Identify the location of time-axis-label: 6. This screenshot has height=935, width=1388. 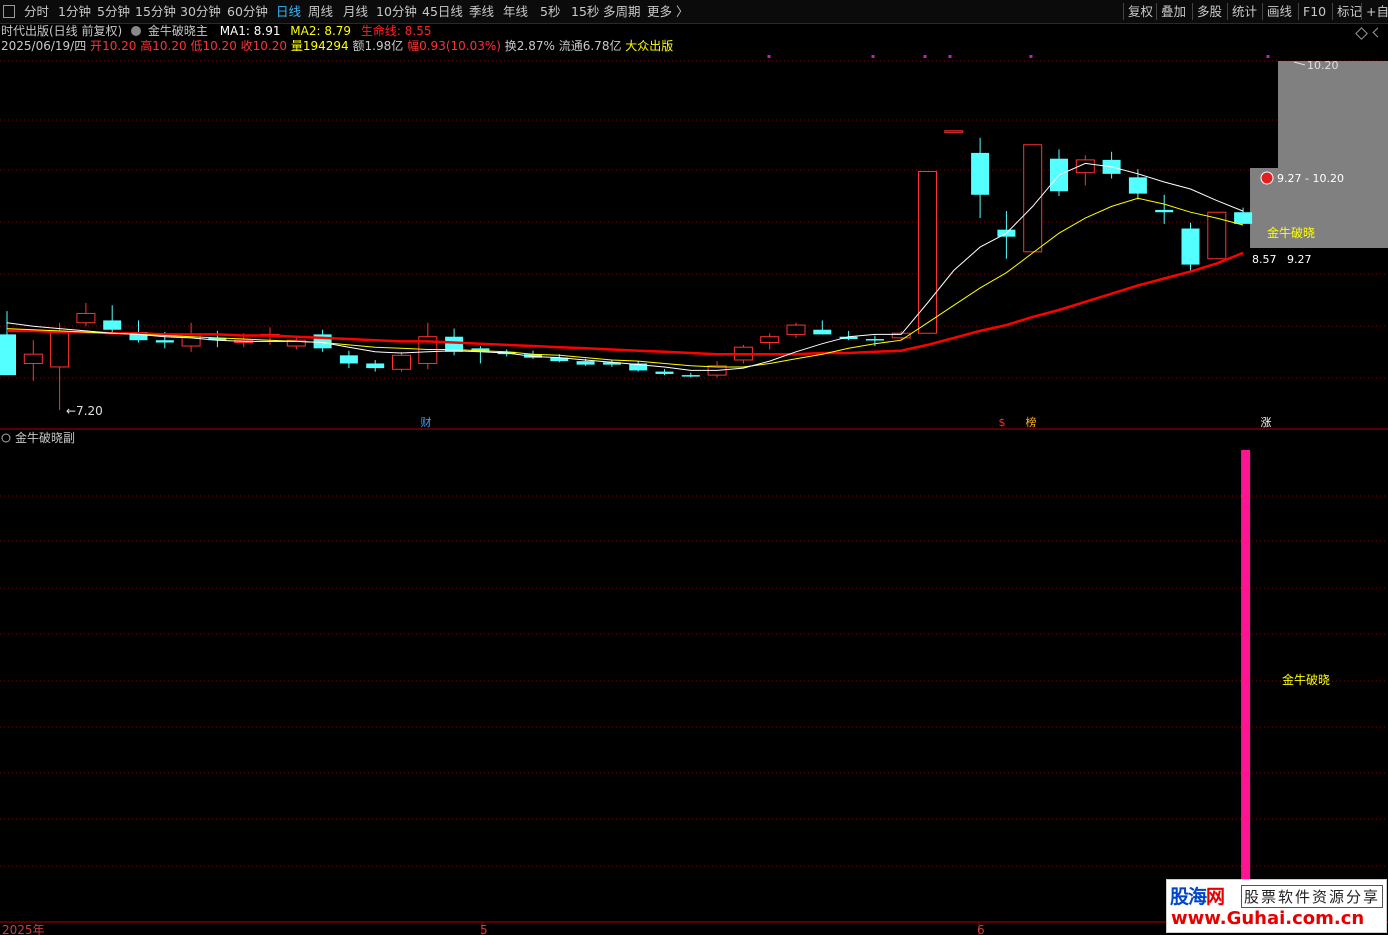
(981, 929).